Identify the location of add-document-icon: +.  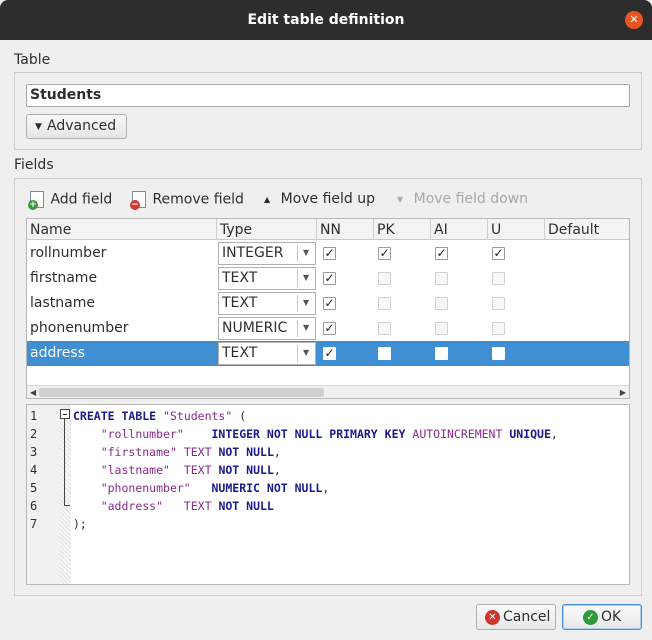
(36, 200).